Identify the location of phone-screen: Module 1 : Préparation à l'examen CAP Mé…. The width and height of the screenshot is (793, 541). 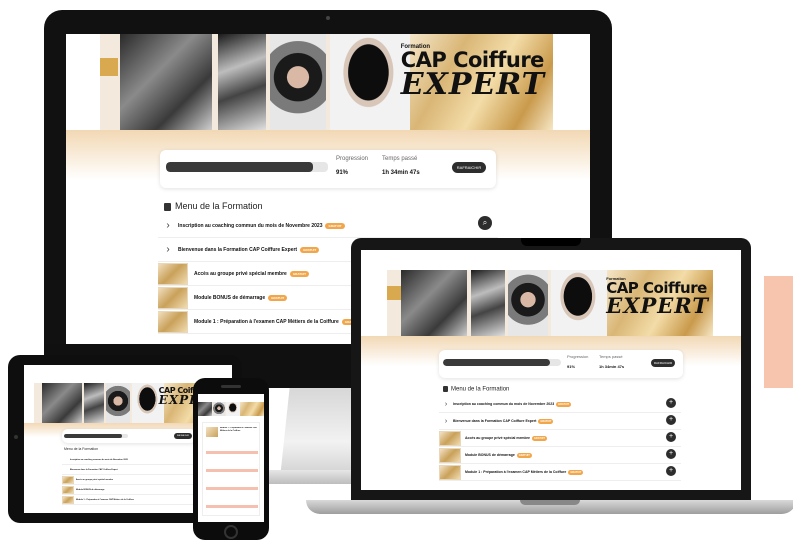
(231, 458).